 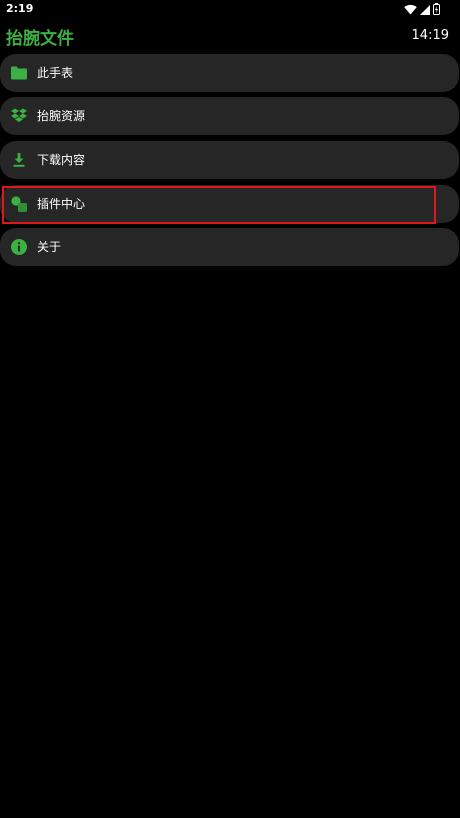 I want to click on menu-item-plugin-center: 插件中心, so click(x=229, y=204).